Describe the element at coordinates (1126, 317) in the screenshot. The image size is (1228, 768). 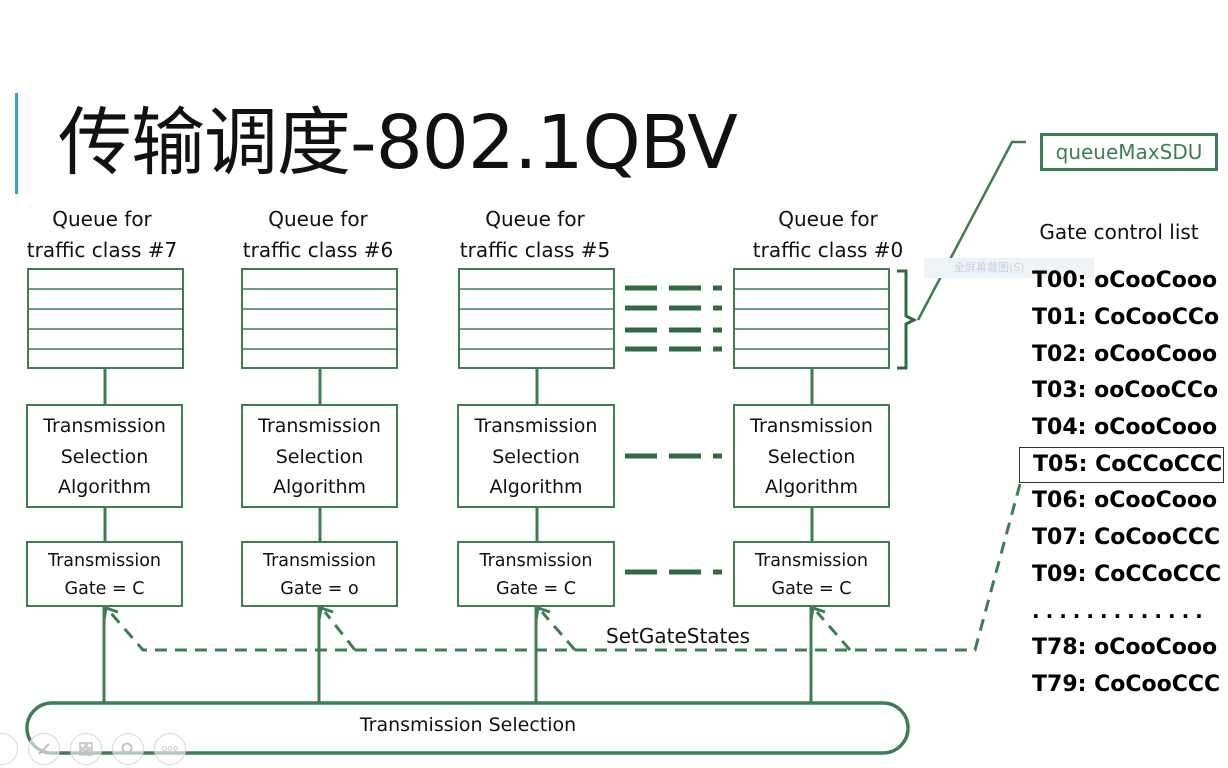
I see `gcl-entry: T01: CoCooCCo` at that location.